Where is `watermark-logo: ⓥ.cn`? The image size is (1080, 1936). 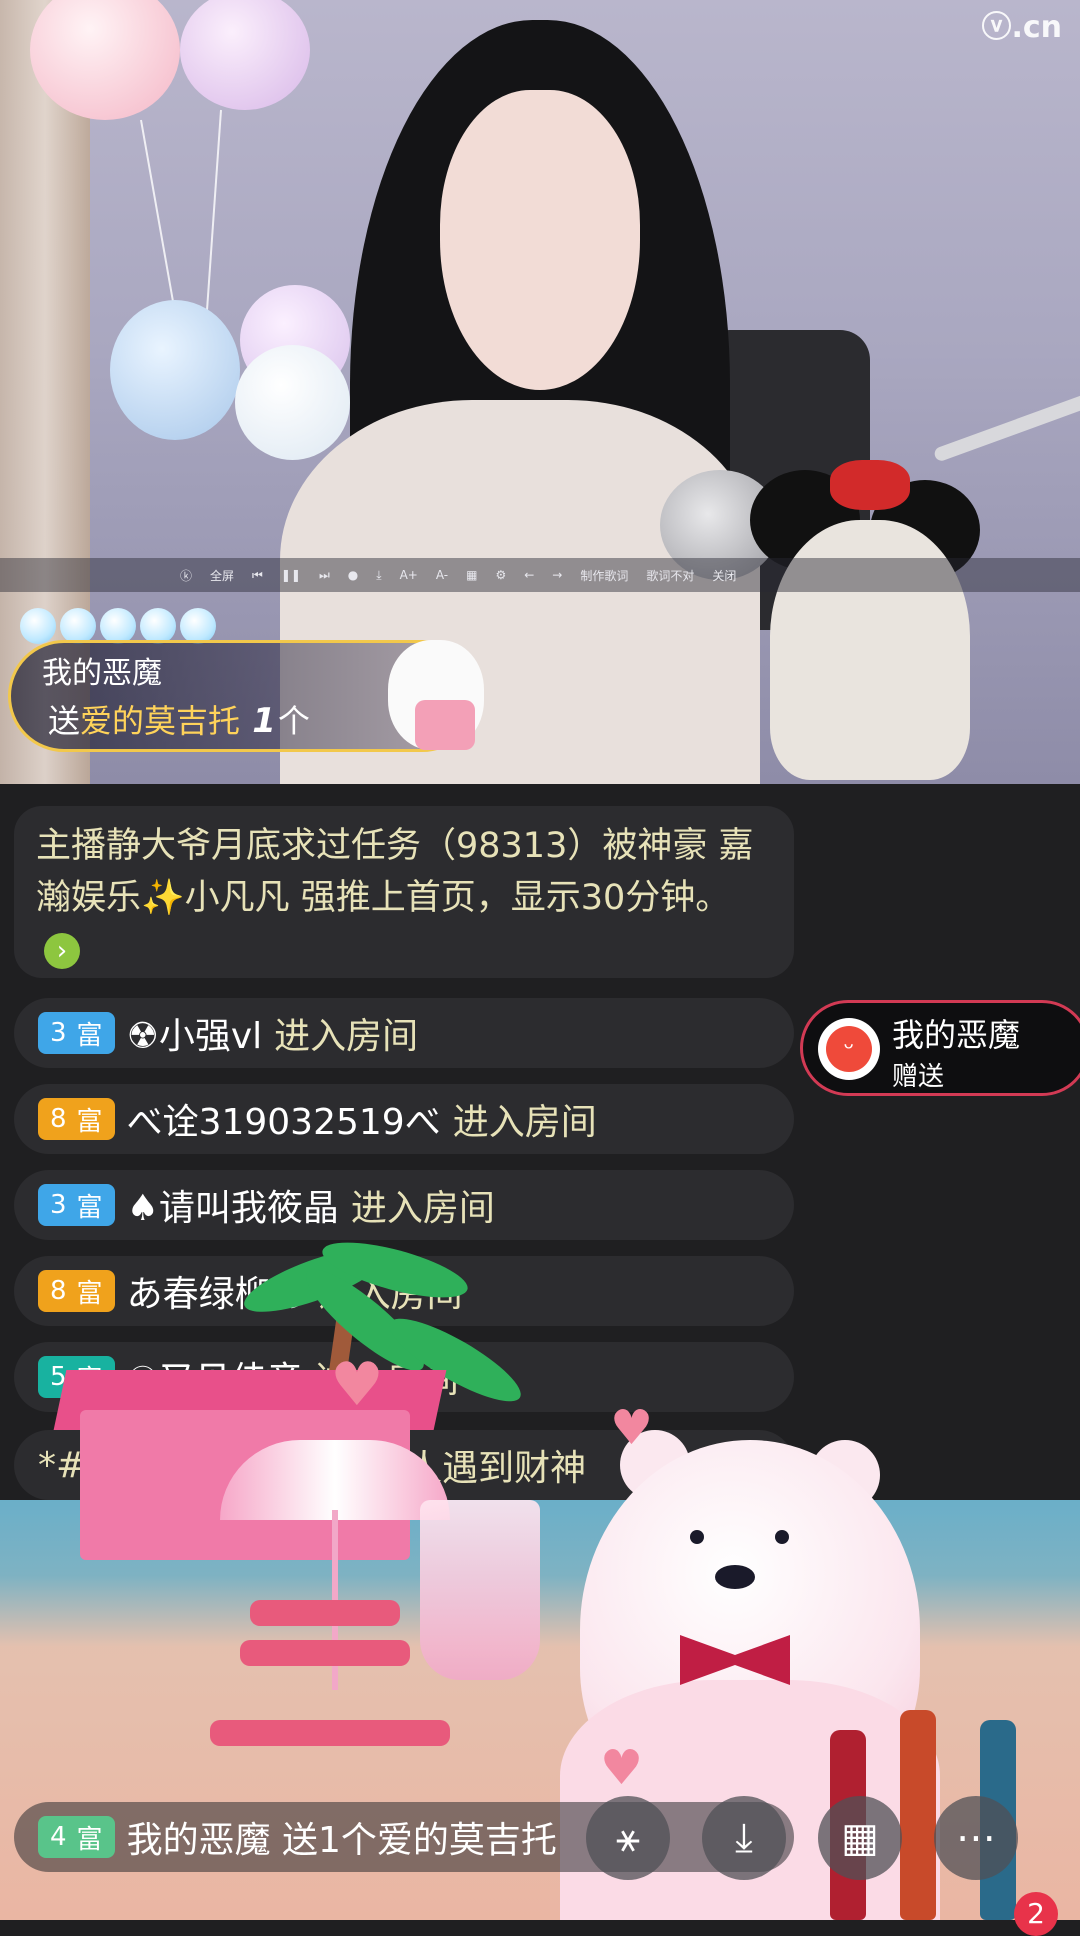 watermark-logo: ⓥ.cn is located at coordinates (1021, 27).